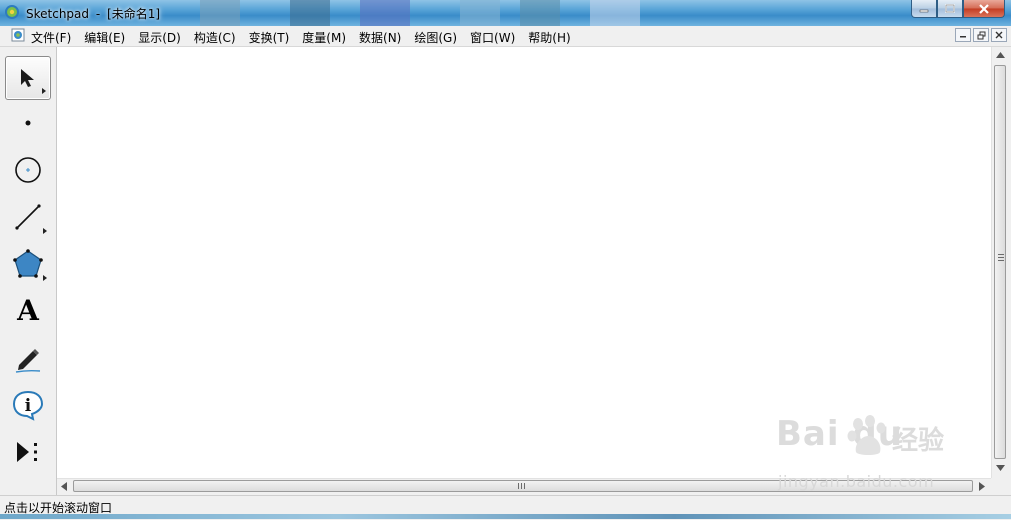 Image resolution: width=1011 pixels, height=520 pixels. I want to click on point-tool, so click(28, 123).